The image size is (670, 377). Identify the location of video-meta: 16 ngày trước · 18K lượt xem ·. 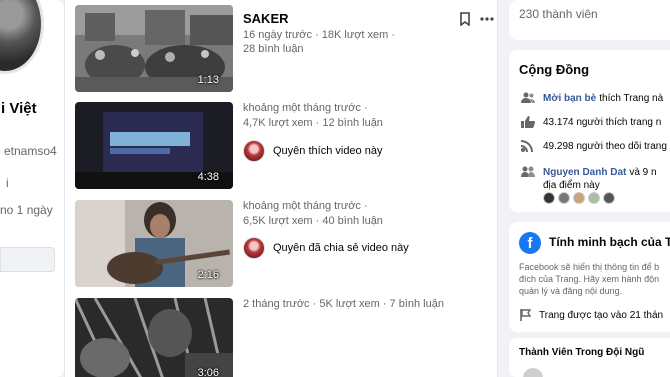
(319, 35).